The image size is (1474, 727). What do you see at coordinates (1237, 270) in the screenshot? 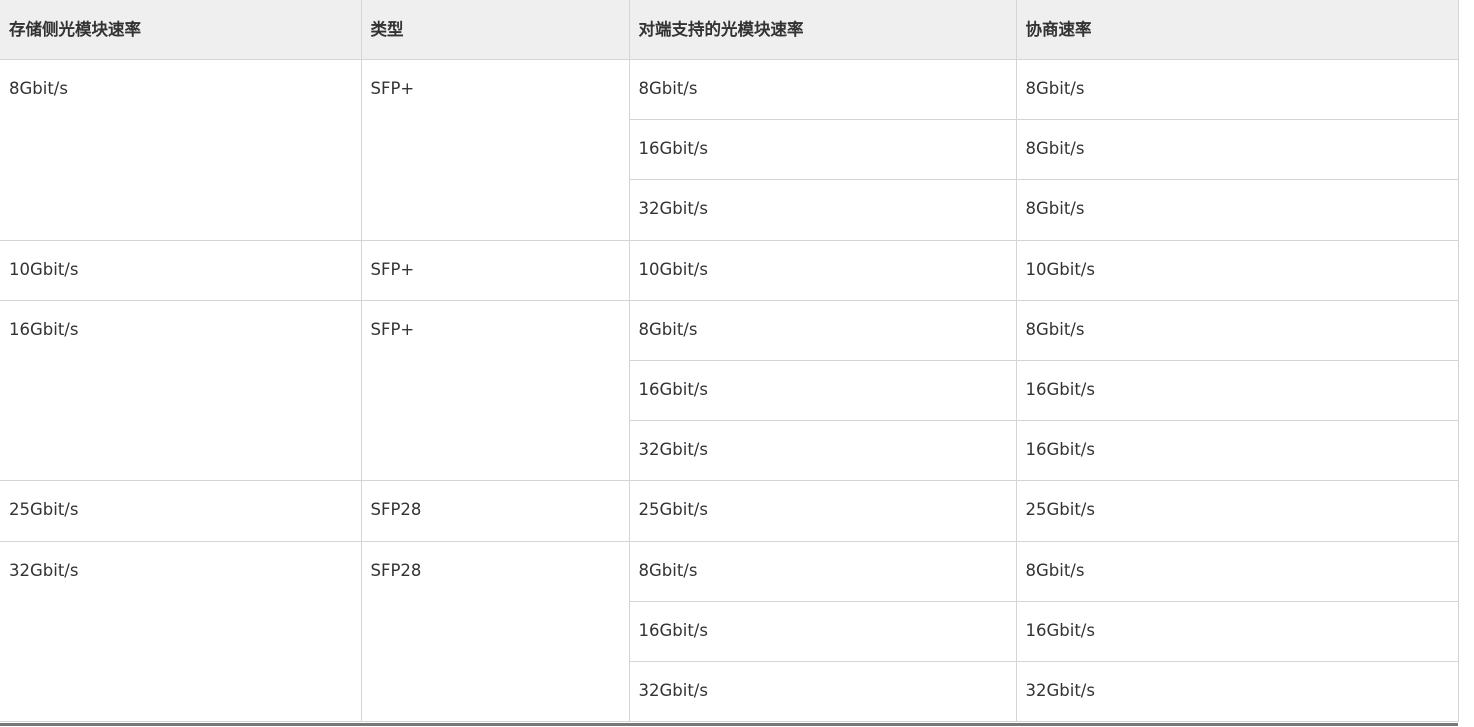
I see `negotiated-rate-cell: 10Gbit/s` at bounding box center [1237, 270].